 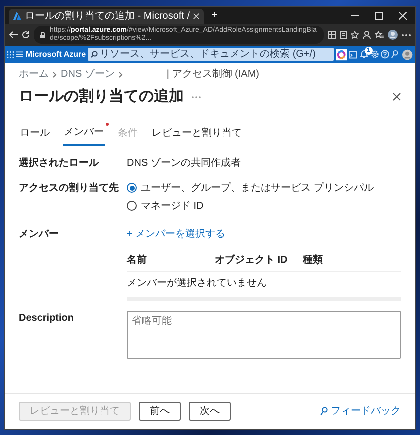 What do you see at coordinates (160, 411) in the screenshot?
I see `footer-button: 前へ` at bounding box center [160, 411].